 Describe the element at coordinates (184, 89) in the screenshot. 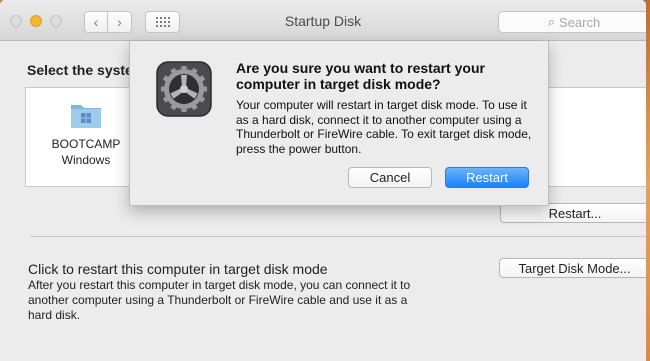

I see `system-preferences-gear-icon` at that location.